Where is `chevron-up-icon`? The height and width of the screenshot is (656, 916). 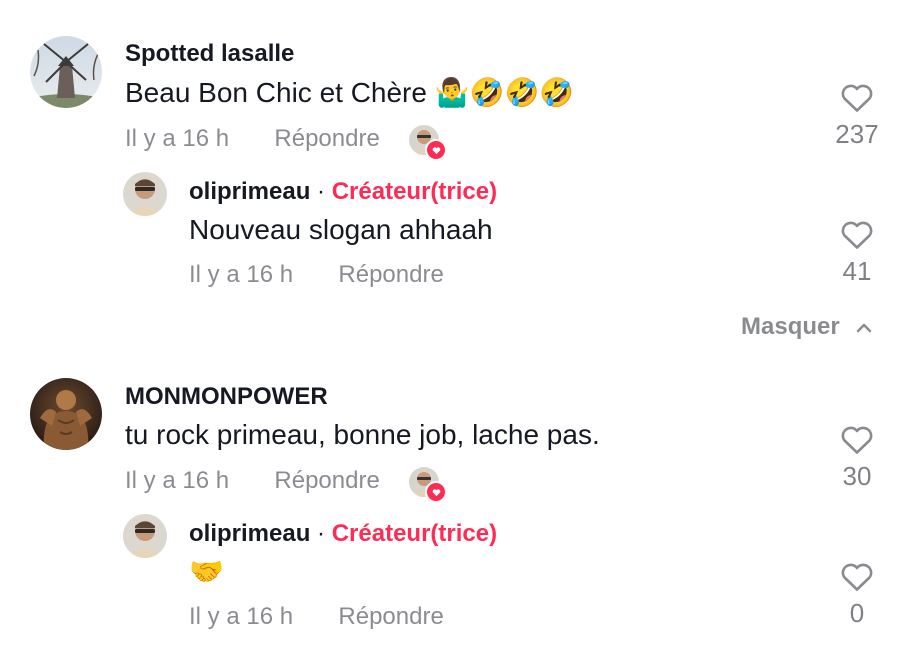
chevron-up-icon is located at coordinates (864, 327).